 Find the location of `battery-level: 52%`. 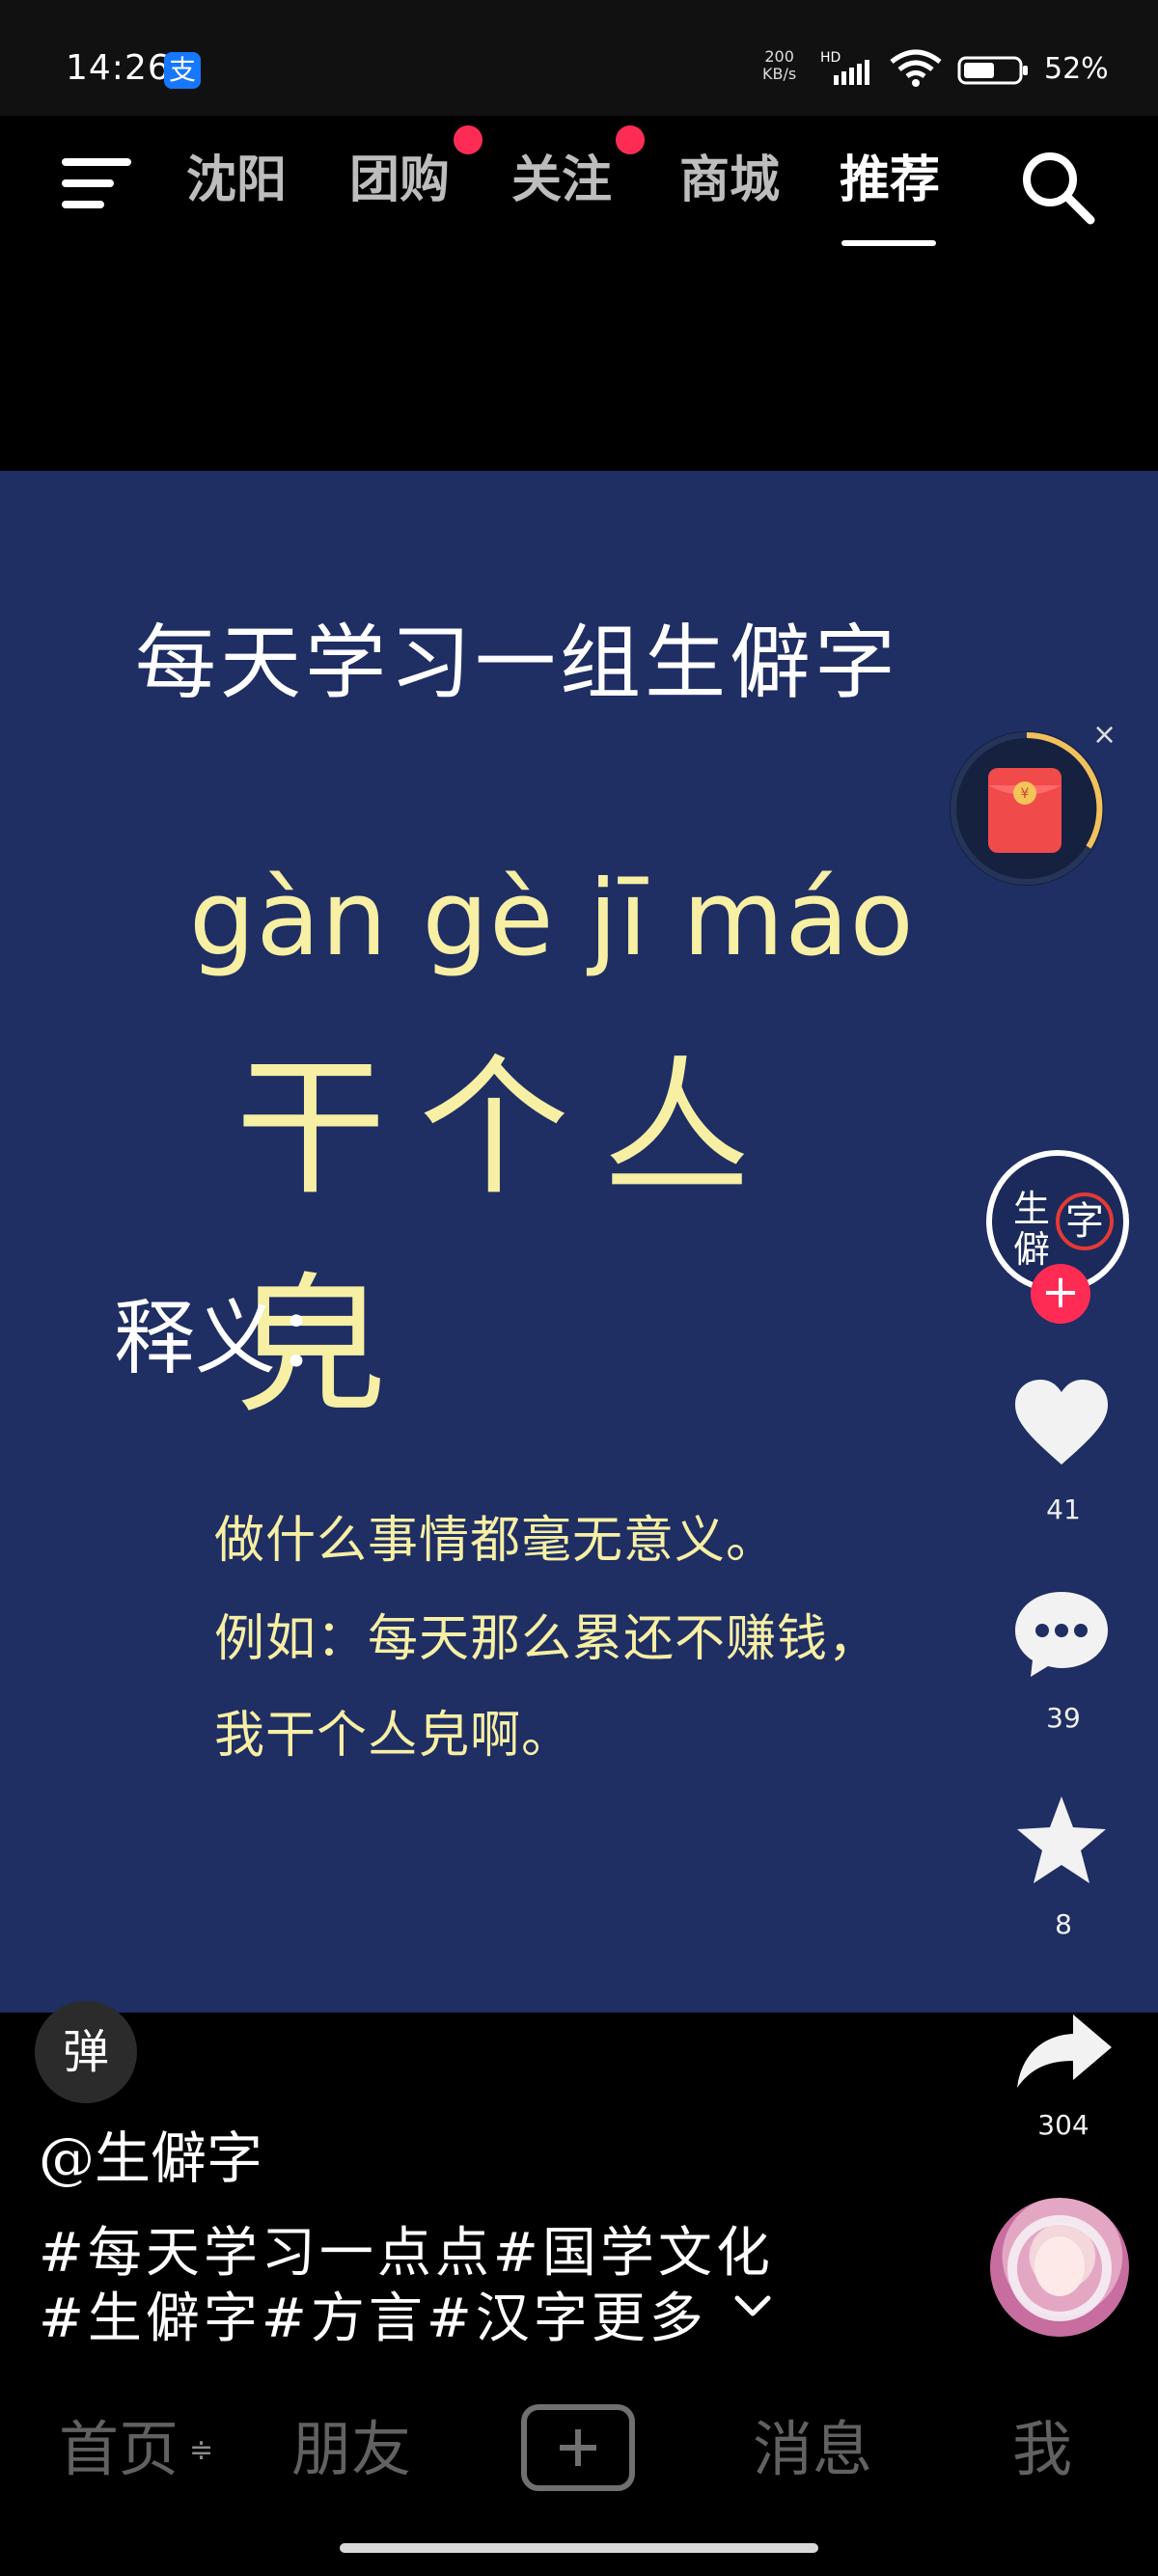

battery-level: 52% is located at coordinates (1076, 69).